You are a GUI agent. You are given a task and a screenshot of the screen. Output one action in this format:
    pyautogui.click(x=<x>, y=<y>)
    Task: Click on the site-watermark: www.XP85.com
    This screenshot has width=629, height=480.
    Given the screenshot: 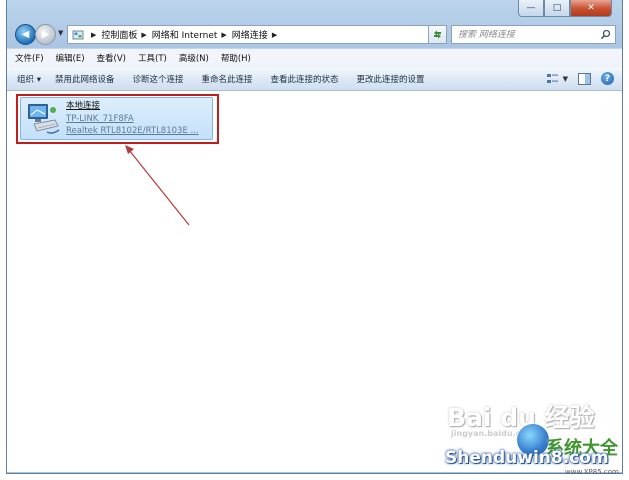 What is the action you would take?
    pyautogui.click(x=592, y=472)
    